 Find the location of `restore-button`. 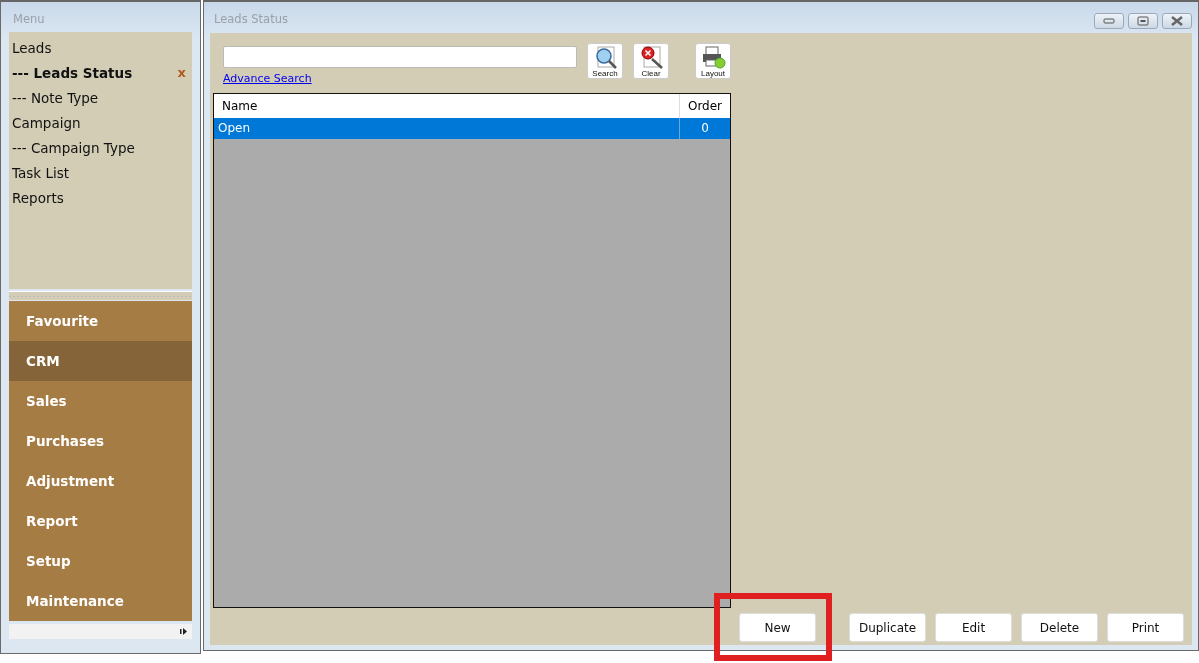

restore-button is located at coordinates (1143, 21).